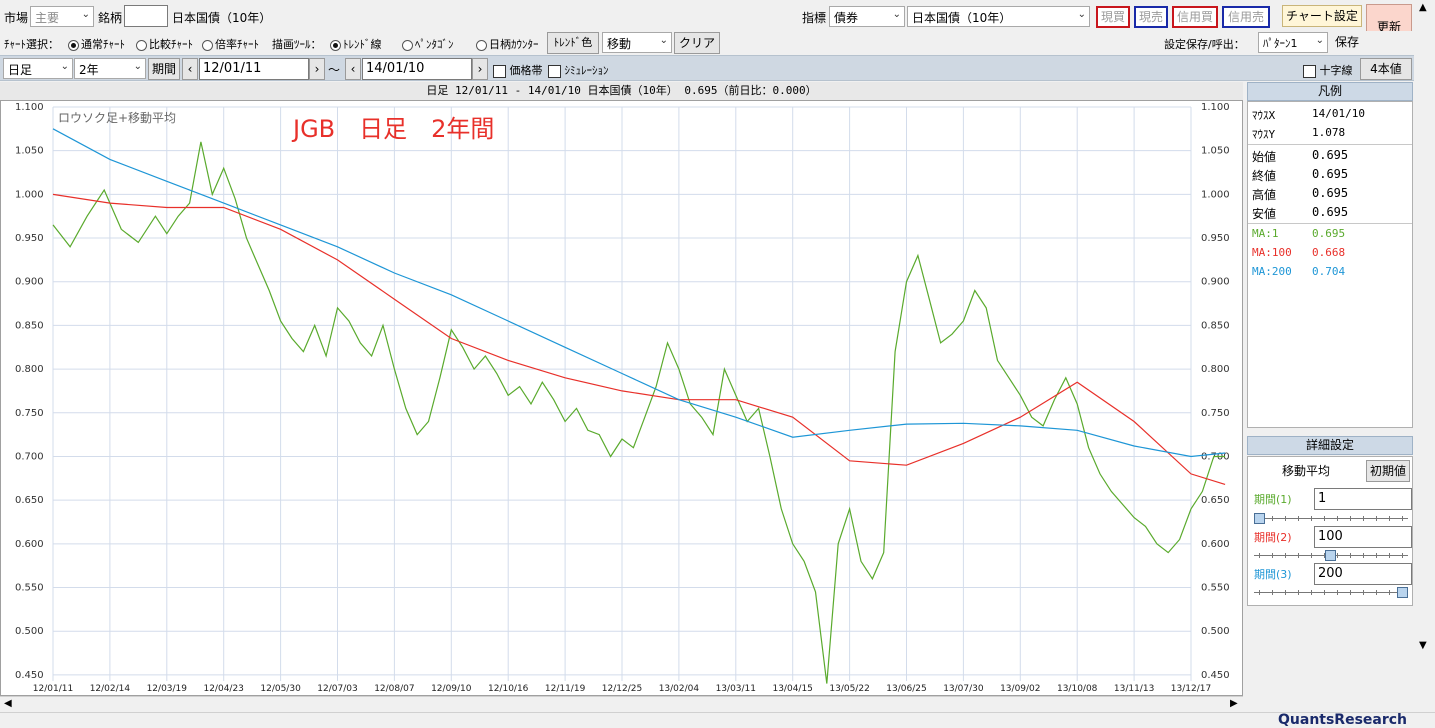  I want to click on chart-type-ratio: 倍率ﾁｬｰﾄ, so click(230, 44).